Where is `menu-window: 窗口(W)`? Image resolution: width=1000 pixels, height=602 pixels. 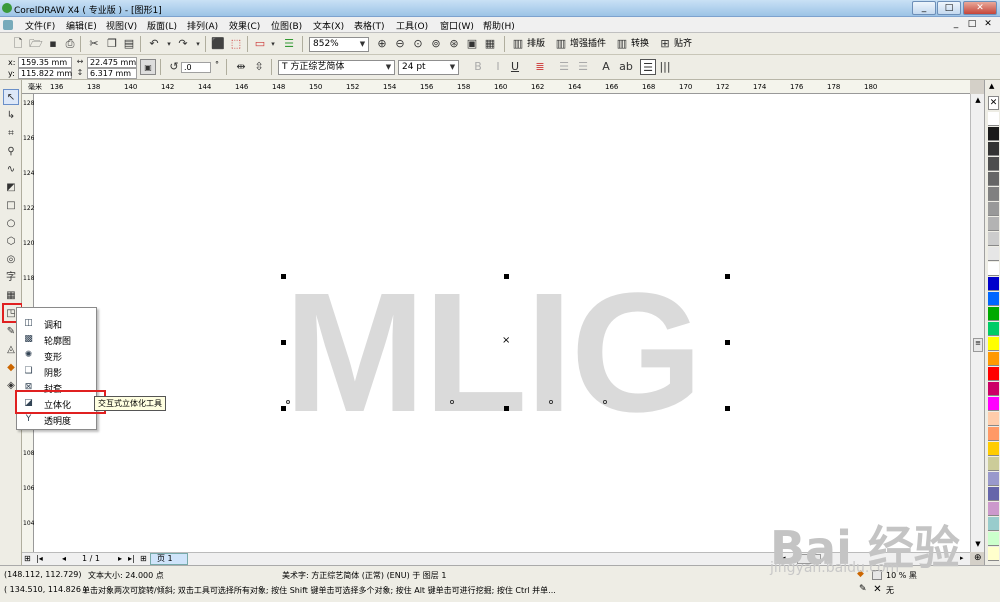
menu-window: 窗口(W) is located at coordinates (457, 25).